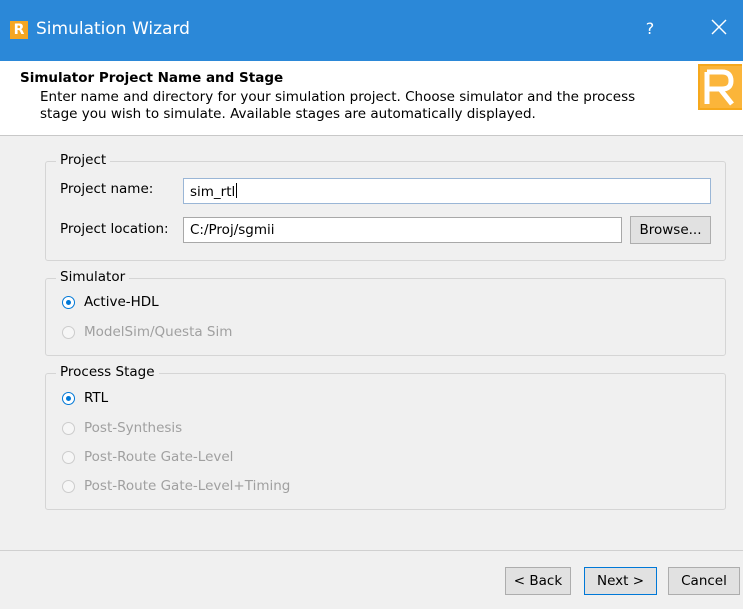  What do you see at coordinates (107, 372) in the screenshot?
I see `process-stage-group-label: Process Stage` at bounding box center [107, 372].